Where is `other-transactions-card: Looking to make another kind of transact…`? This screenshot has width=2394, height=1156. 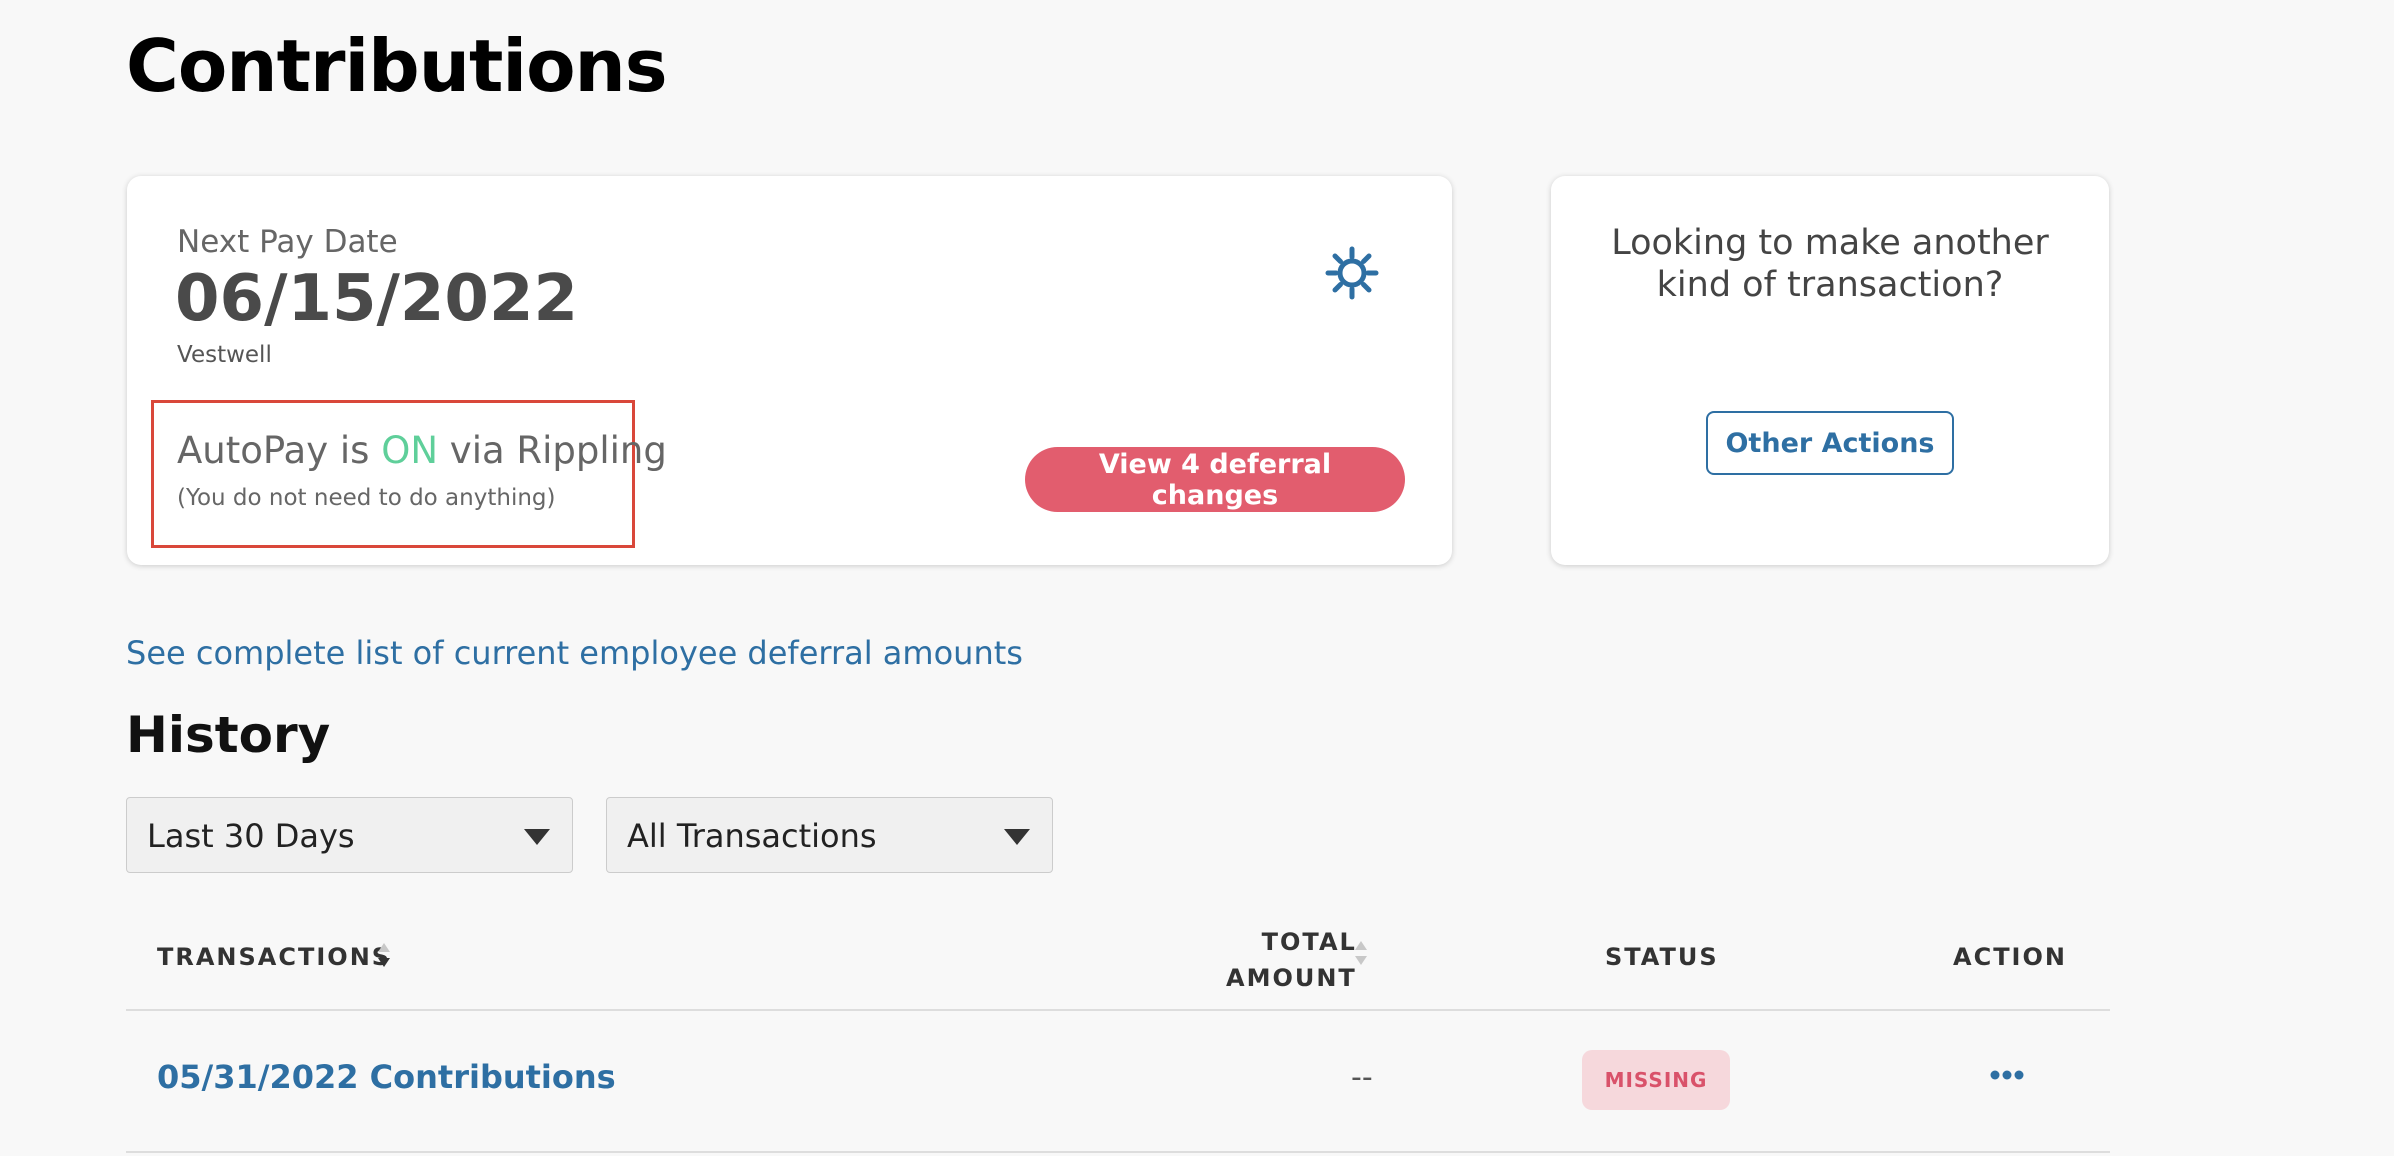 other-transactions-card: Looking to make another kind of transact… is located at coordinates (1830, 370).